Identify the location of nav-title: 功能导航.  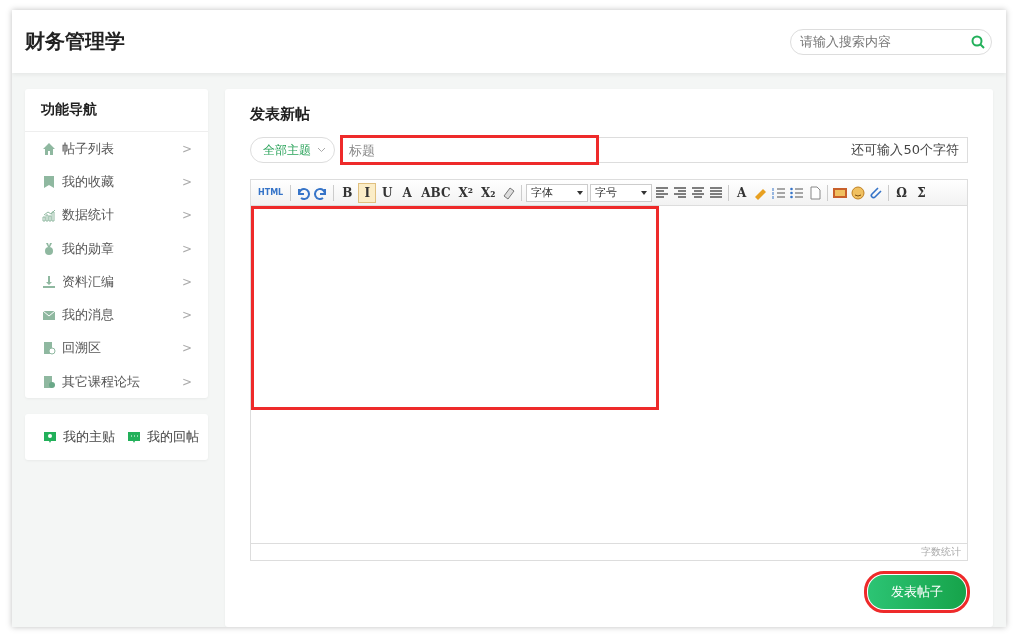
(116, 110).